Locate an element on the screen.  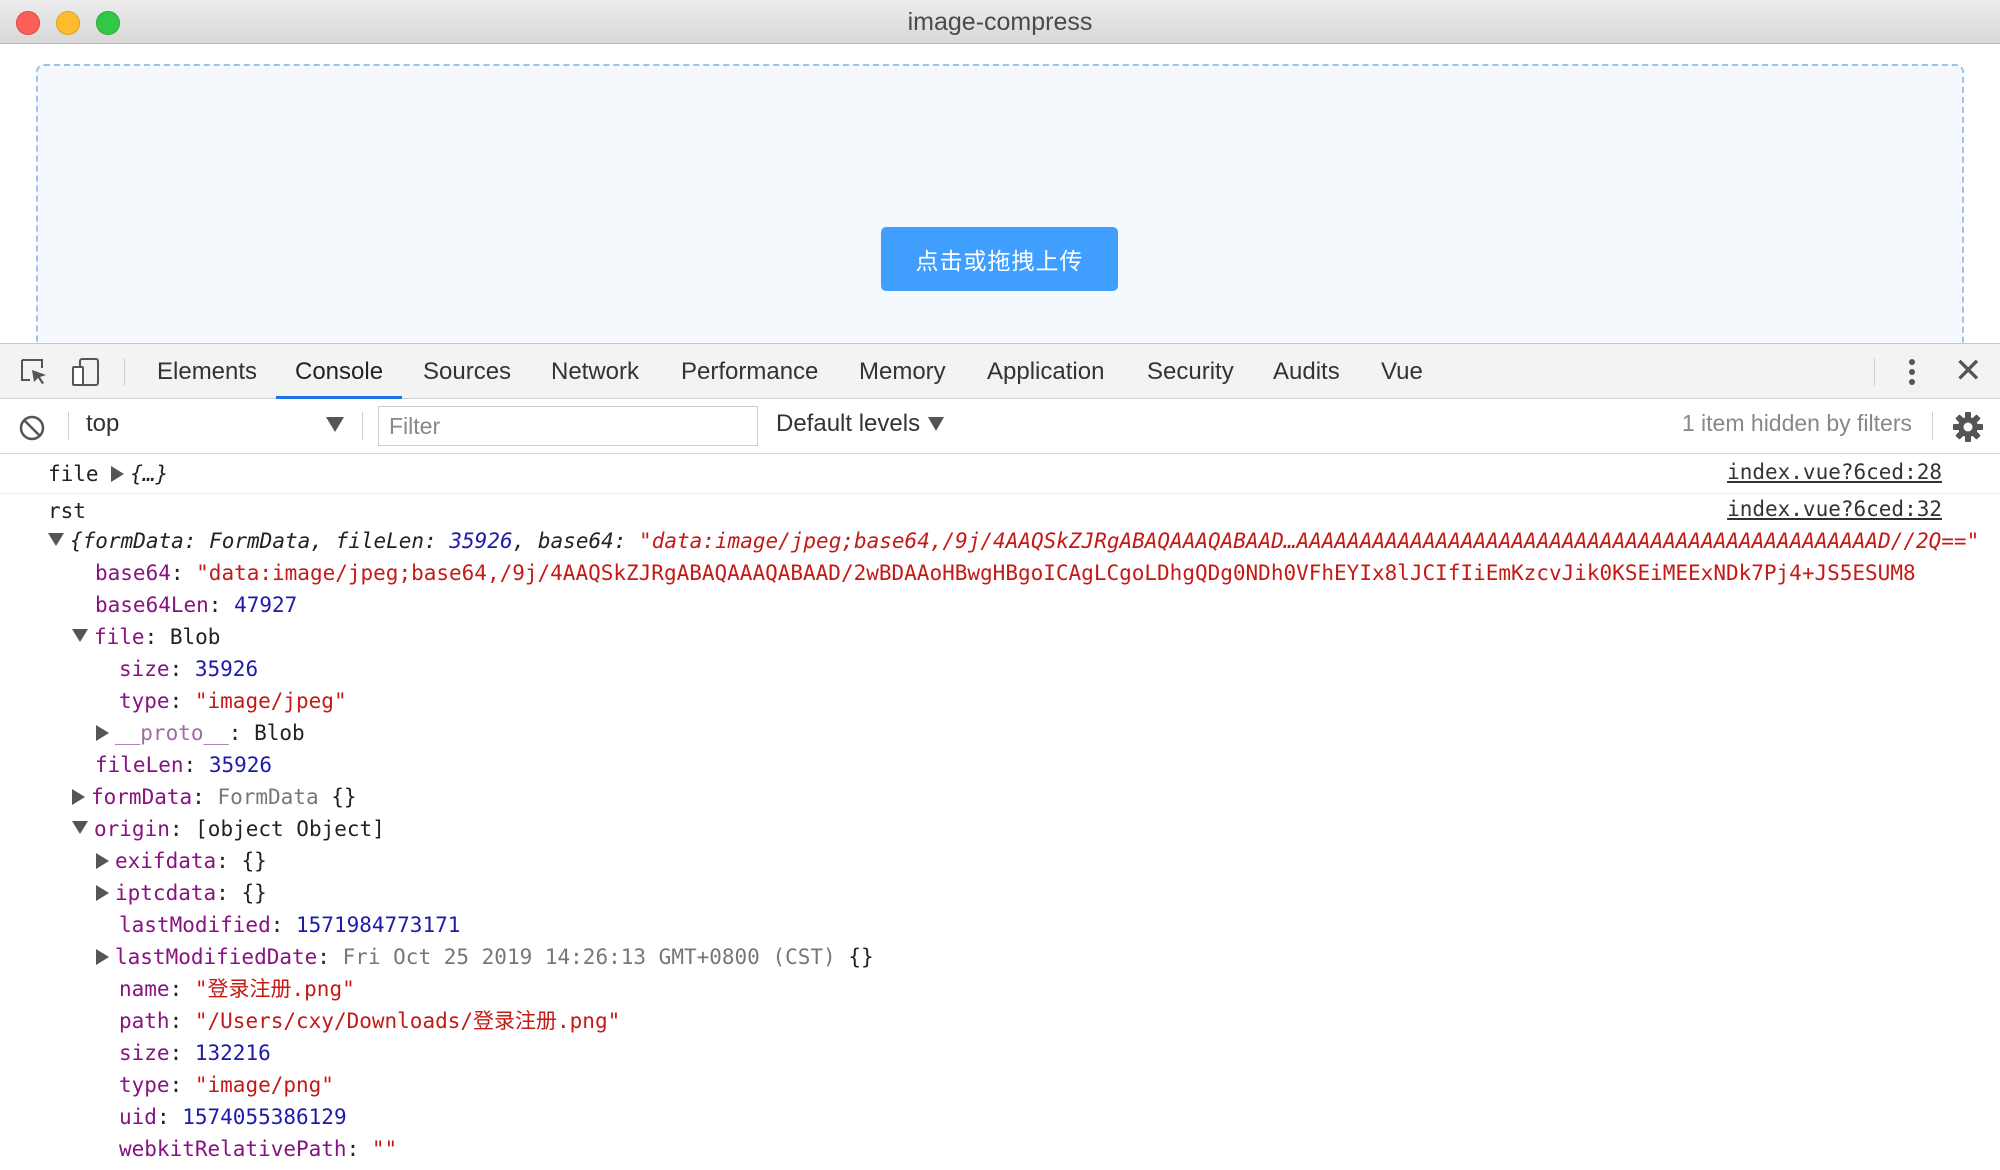
property-row: __proto__: Blob is located at coordinates (200, 733).